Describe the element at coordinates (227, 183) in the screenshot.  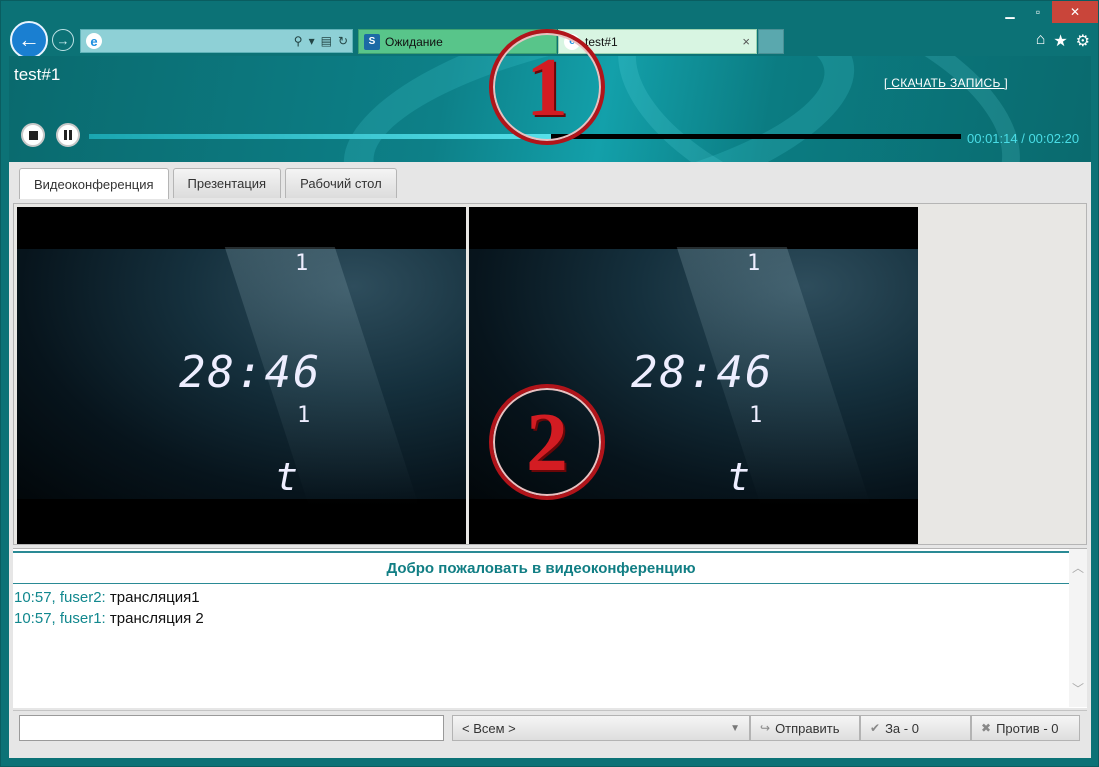
I see `tab-presentation: Презентация` at that location.